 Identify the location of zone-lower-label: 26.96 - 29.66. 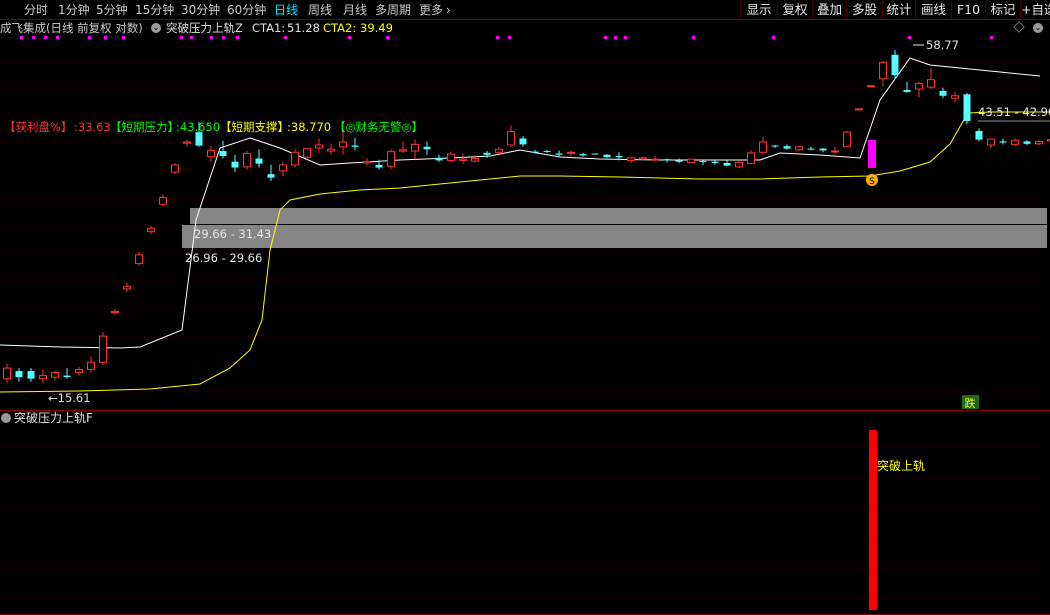
(223, 258).